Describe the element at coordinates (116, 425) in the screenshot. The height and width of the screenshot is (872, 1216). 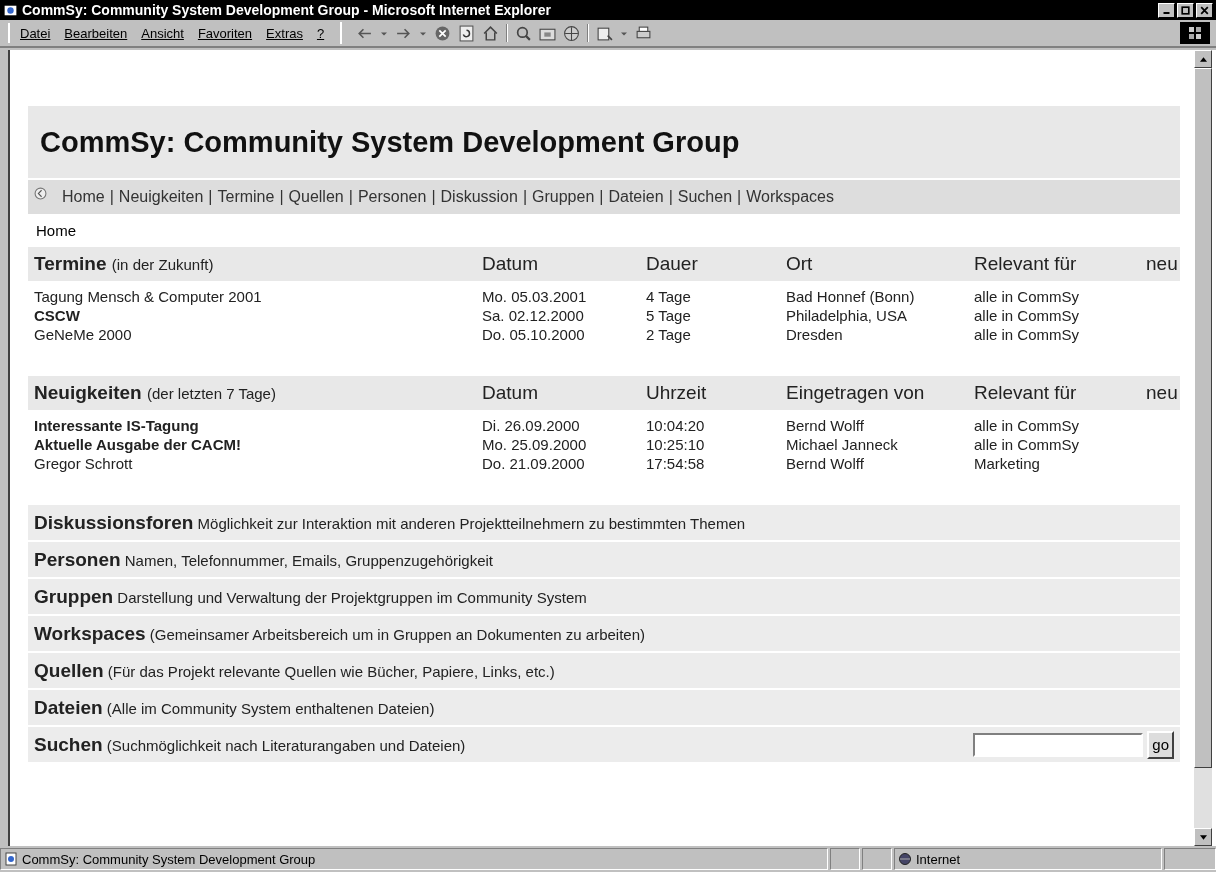
I see `entry-link: Interessante IS-Tagung` at that location.